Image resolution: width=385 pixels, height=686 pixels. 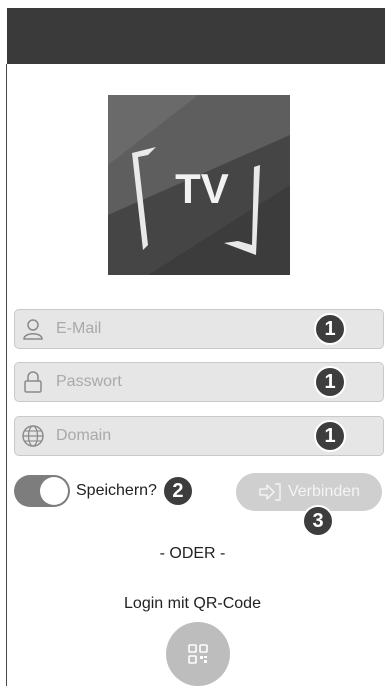 I want to click on login-icon, so click(x=270, y=492).